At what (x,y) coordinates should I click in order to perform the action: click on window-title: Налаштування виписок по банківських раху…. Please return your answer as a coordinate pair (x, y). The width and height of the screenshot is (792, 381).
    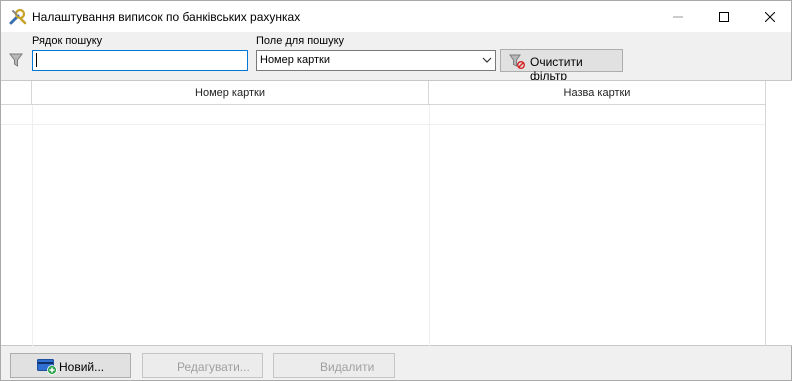
    Looking at the image, I should click on (166, 17).